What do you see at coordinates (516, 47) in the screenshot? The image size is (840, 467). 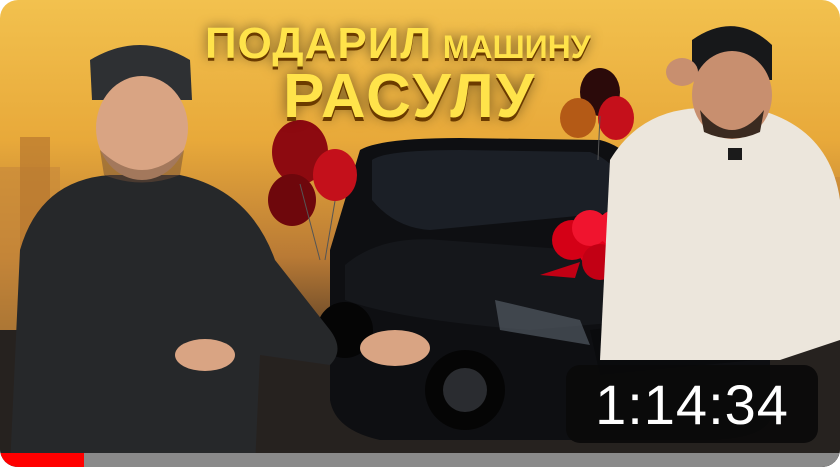 I see `headline-word-small: МАШИНУ` at bounding box center [516, 47].